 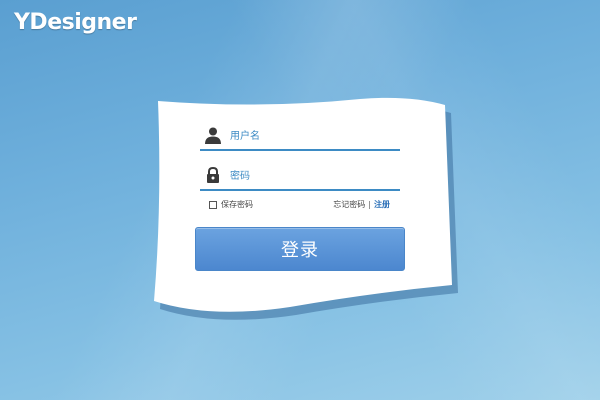 I want to click on password-field, so click(x=300, y=177).